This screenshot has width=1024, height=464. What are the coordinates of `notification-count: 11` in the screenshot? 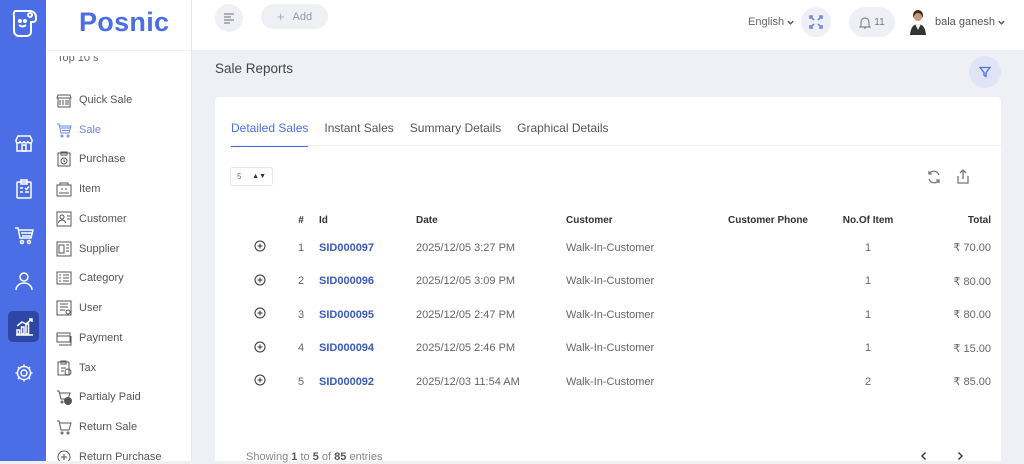 It's located at (879, 22).